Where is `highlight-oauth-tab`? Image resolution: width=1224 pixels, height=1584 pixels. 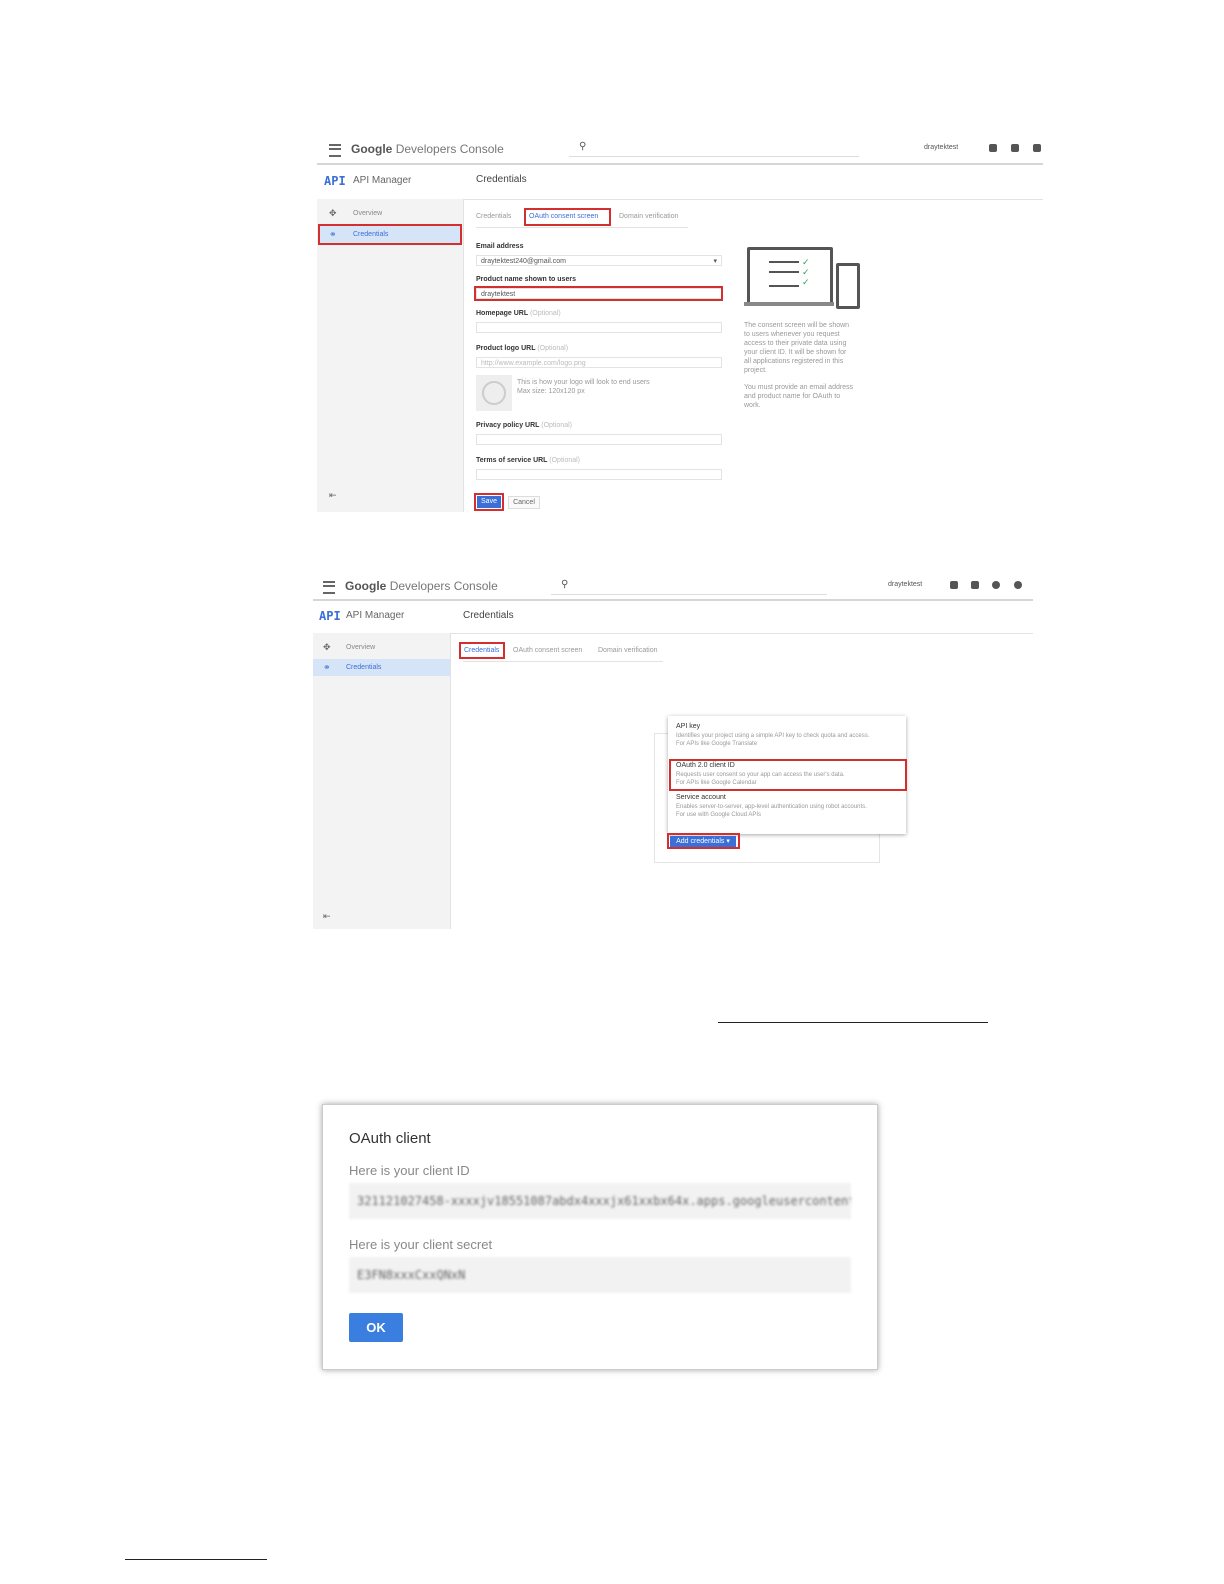
highlight-oauth-tab is located at coordinates (567, 217).